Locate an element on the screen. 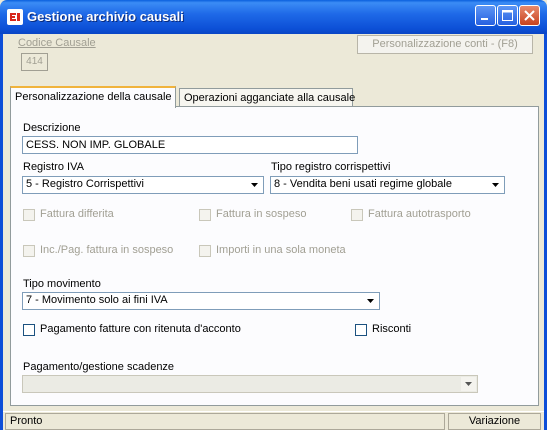  minimize-button is located at coordinates (485, 15).